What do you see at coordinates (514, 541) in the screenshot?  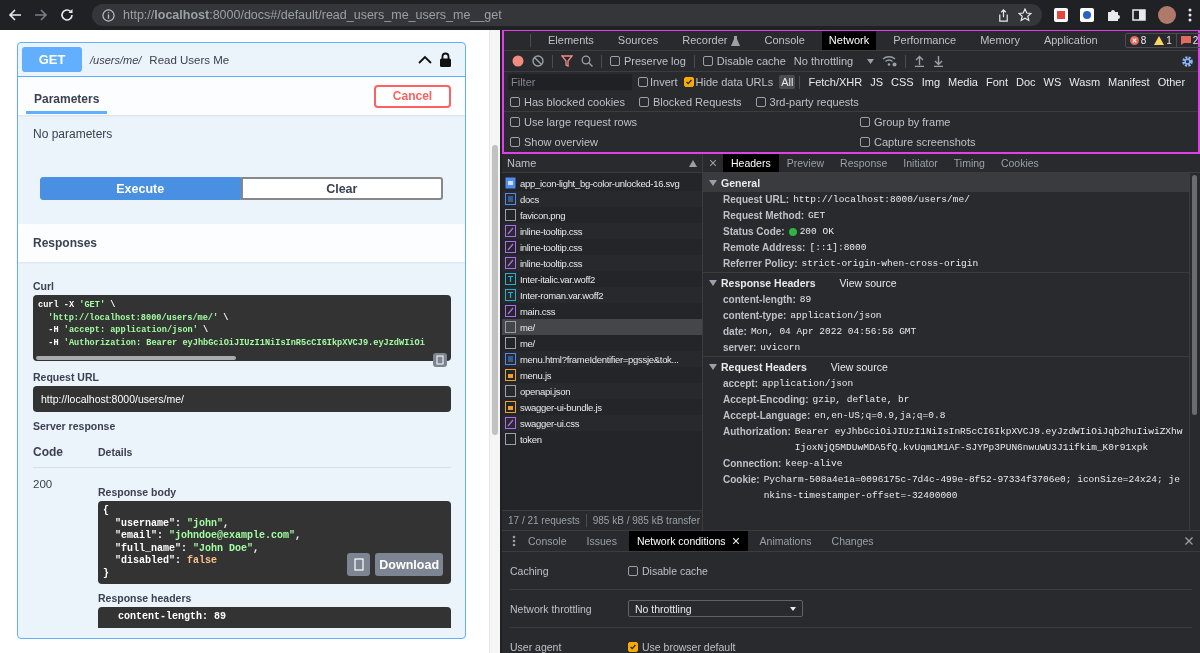 I see `more-icon` at bounding box center [514, 541].